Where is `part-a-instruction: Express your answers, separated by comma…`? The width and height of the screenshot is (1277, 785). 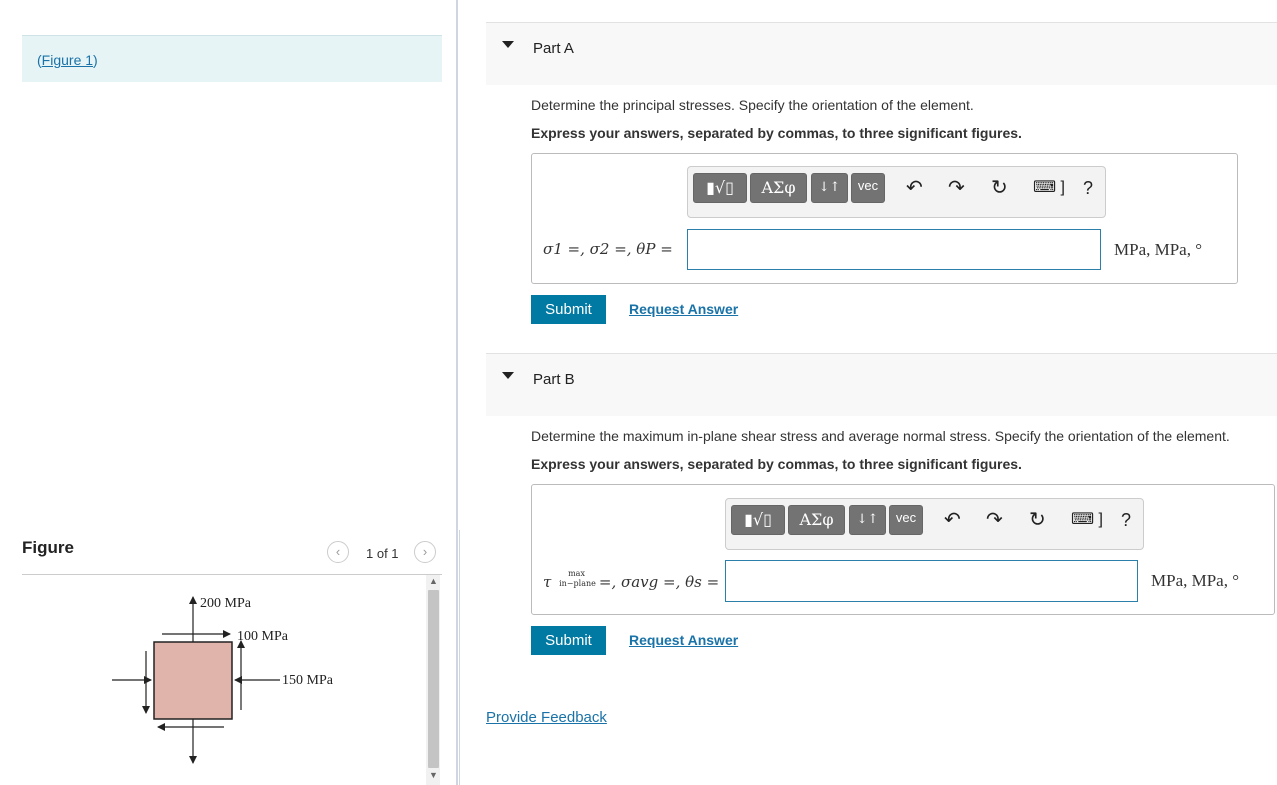 part-a-instruction: Express your answers, separated by comma… is located at coordinates (776, 133).